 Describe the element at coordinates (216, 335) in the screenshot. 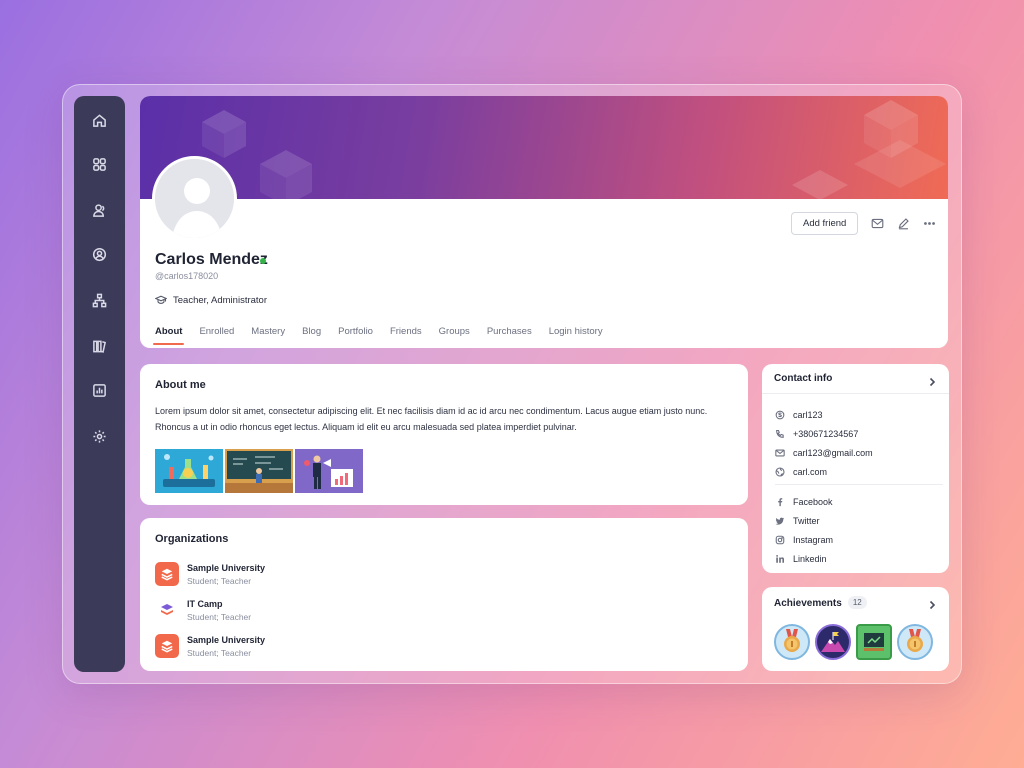

I see `tab-enrolled: Enrolled` at that location.